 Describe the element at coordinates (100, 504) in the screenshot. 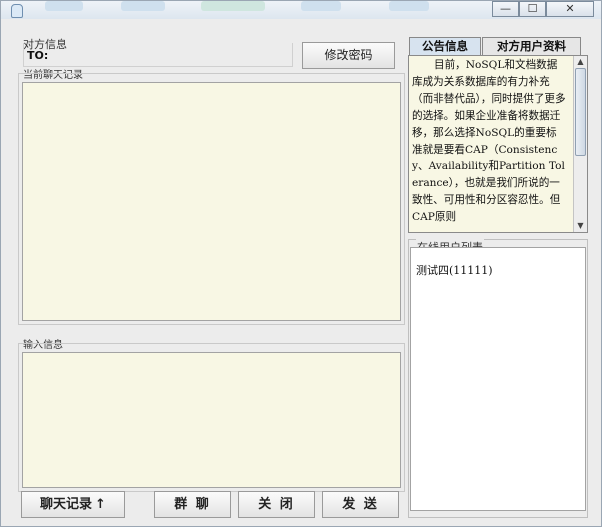

I see `arrow-up-icon: ↑` at that location.